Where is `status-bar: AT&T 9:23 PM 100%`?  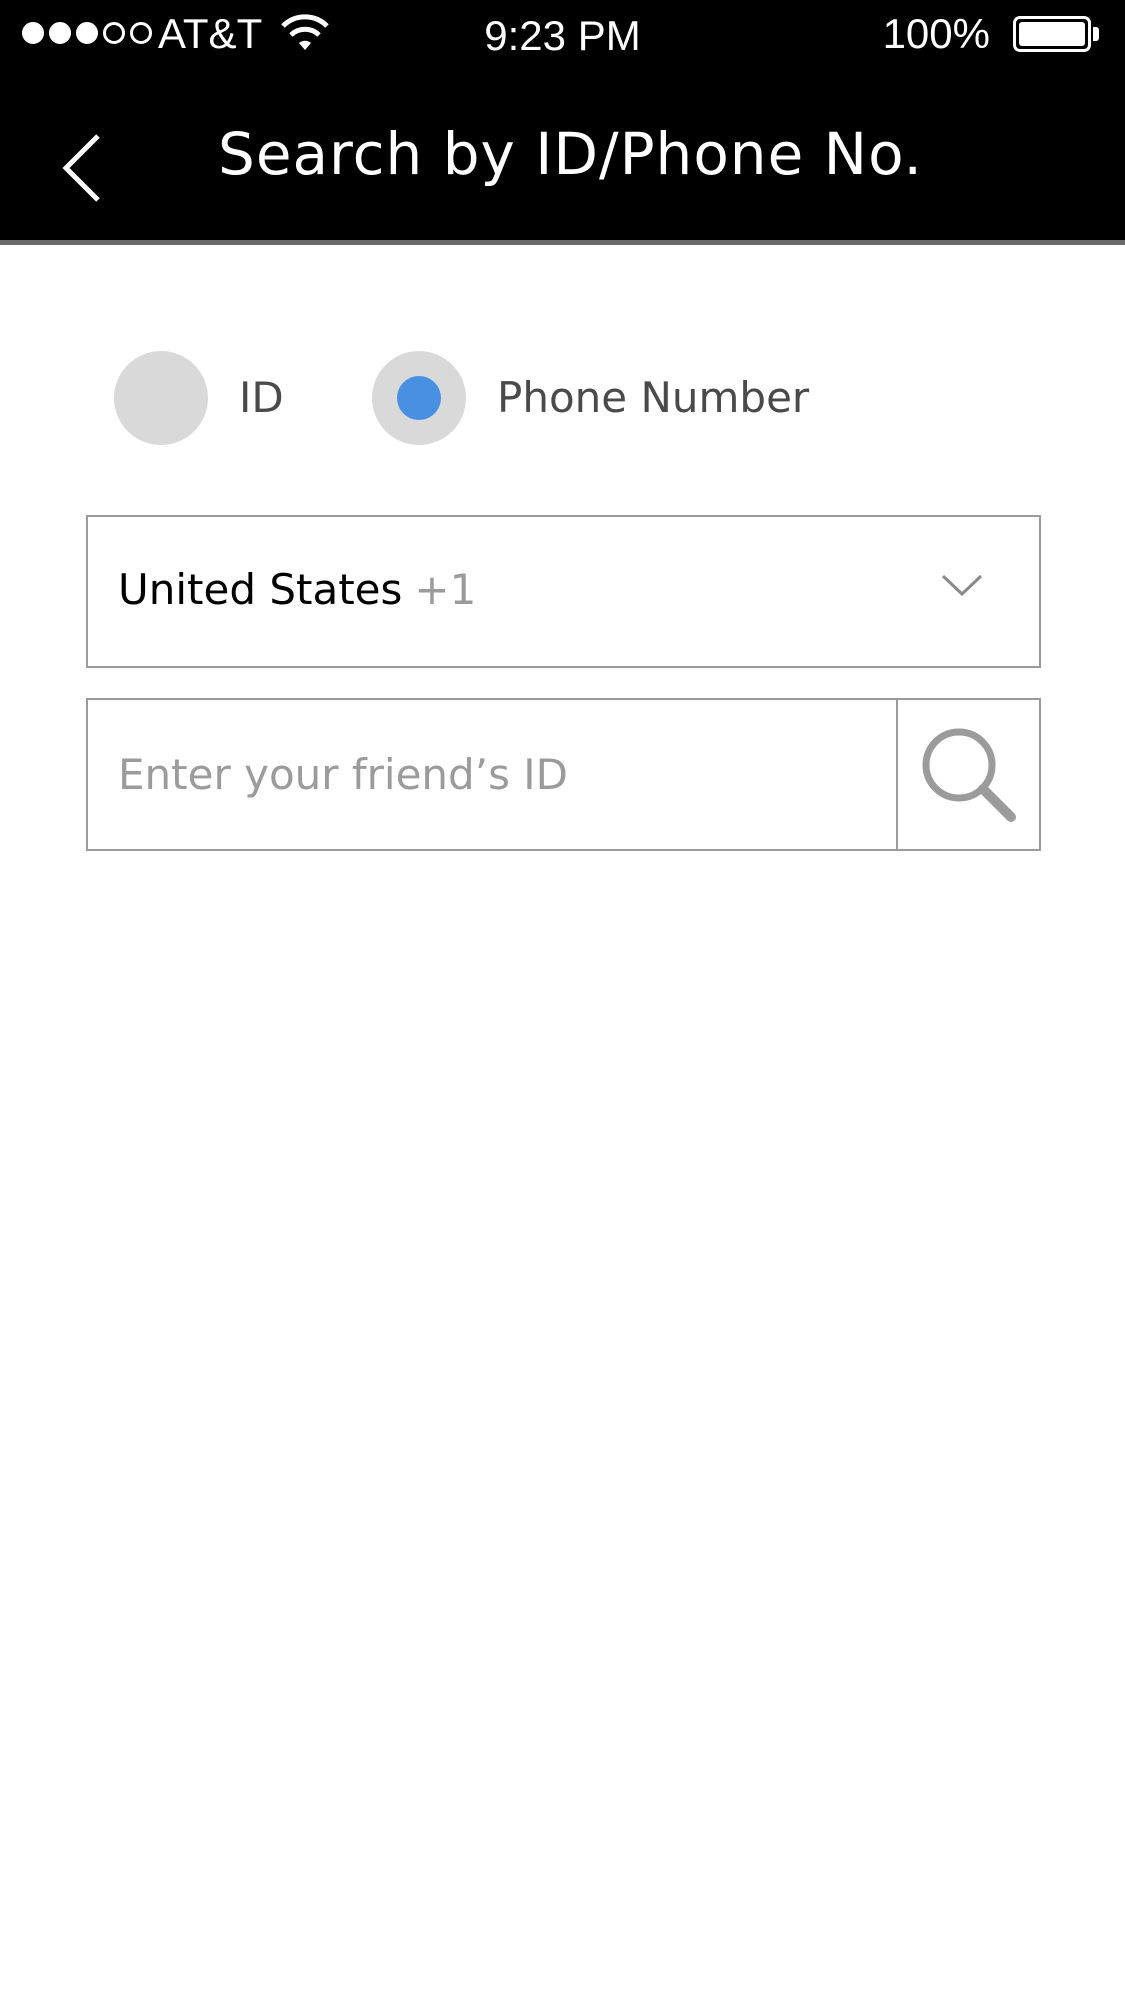
status-bar: AT&T 9:23 PM 100% is located at coordinates (562, 35).